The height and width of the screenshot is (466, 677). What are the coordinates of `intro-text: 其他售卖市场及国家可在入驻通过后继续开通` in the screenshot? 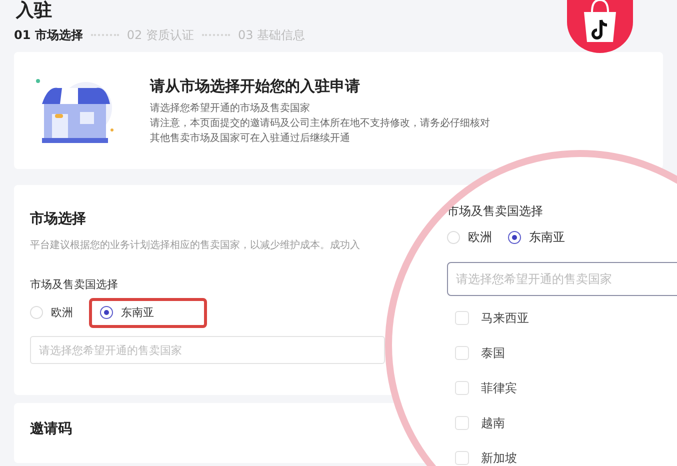 It's located at (250, 139).